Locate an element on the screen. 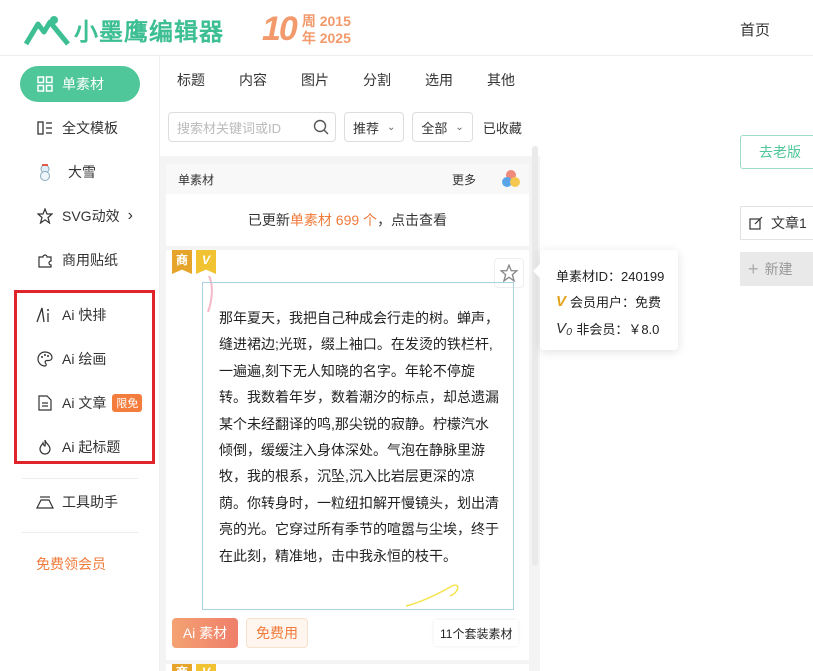 The height and width of the screenshot is (671, 813). tooltip-id-row: 单素材ID：240199 is located at coordinates (617, 275).